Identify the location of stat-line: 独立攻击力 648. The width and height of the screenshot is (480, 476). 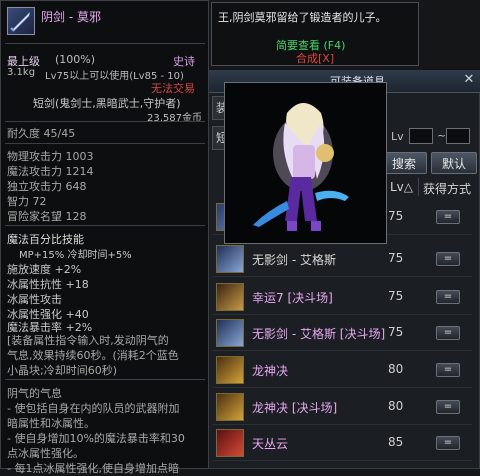
(47, 186).